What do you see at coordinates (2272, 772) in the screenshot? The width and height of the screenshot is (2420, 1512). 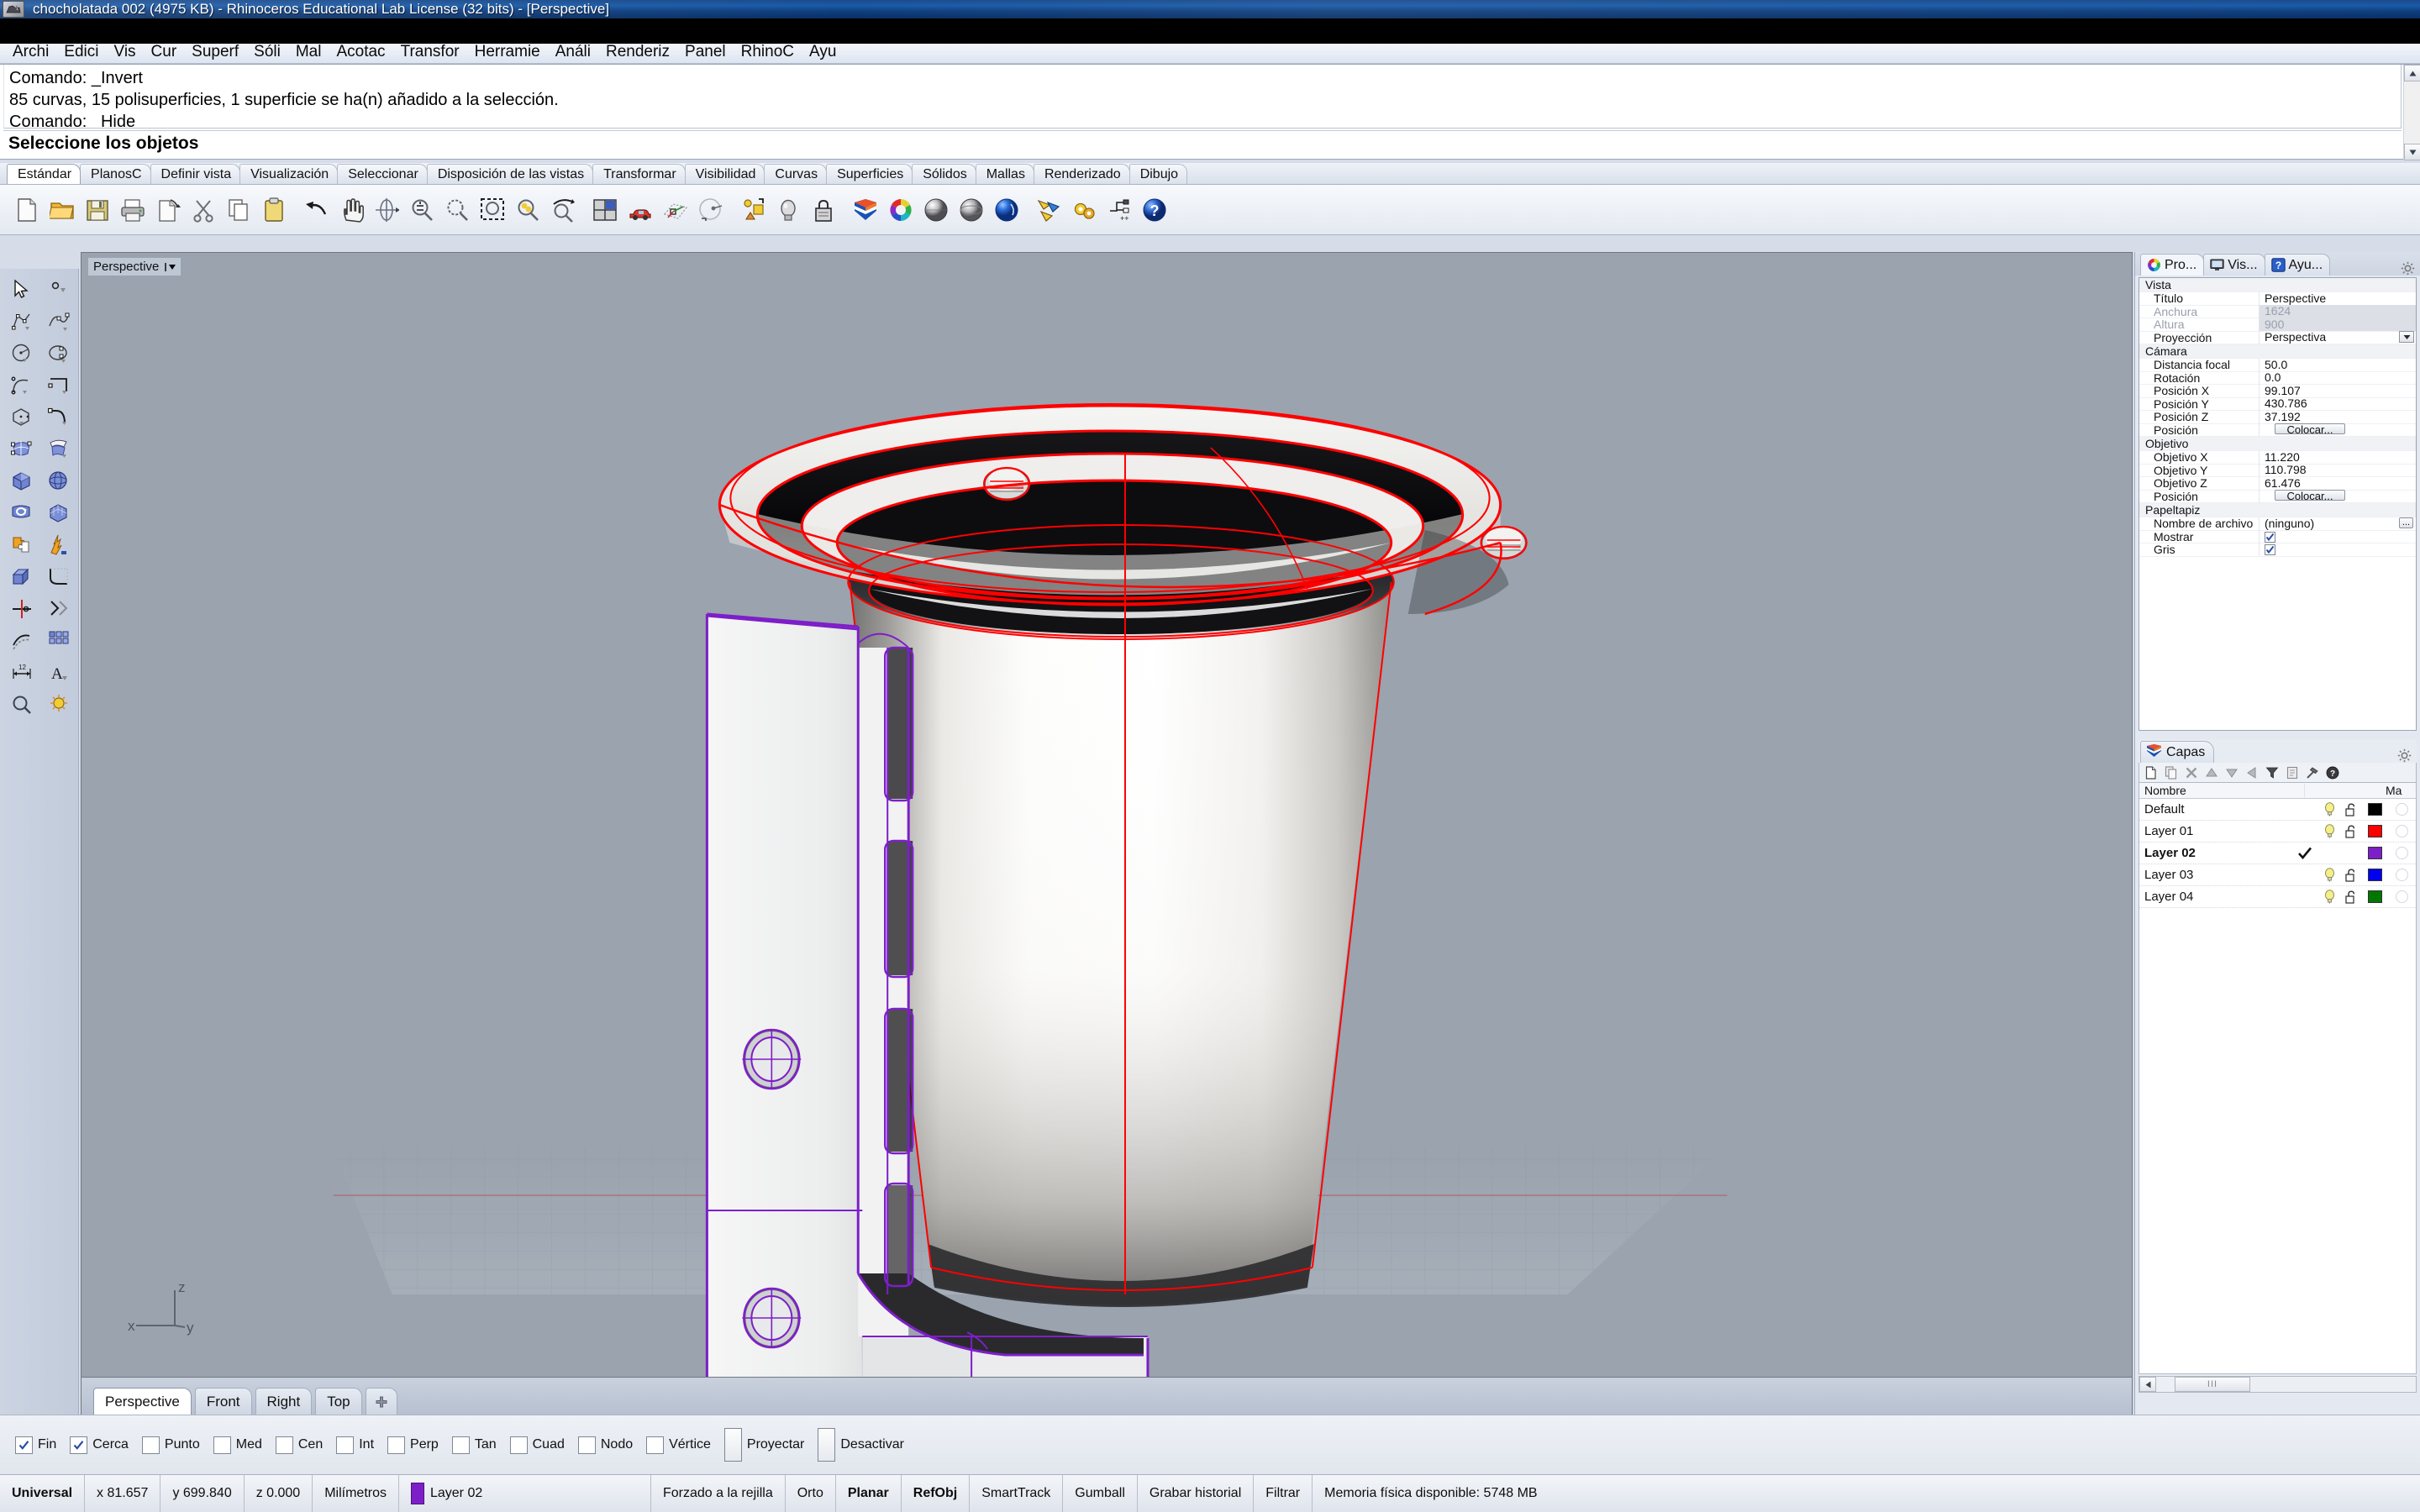 I see `filter-funnel-icon` at bounding box center [2272, 772].